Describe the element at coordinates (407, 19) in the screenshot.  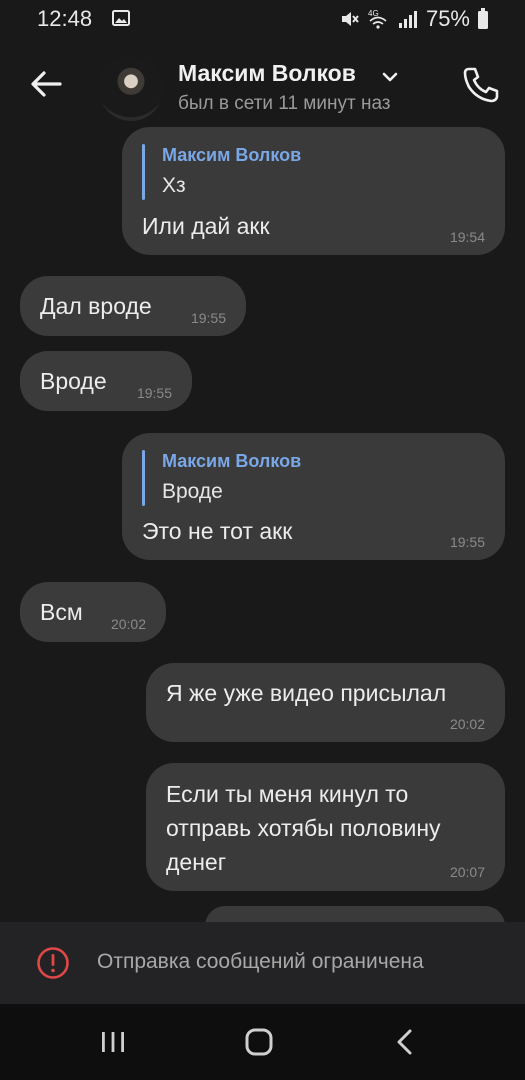
I see `signal-icon` at that location.